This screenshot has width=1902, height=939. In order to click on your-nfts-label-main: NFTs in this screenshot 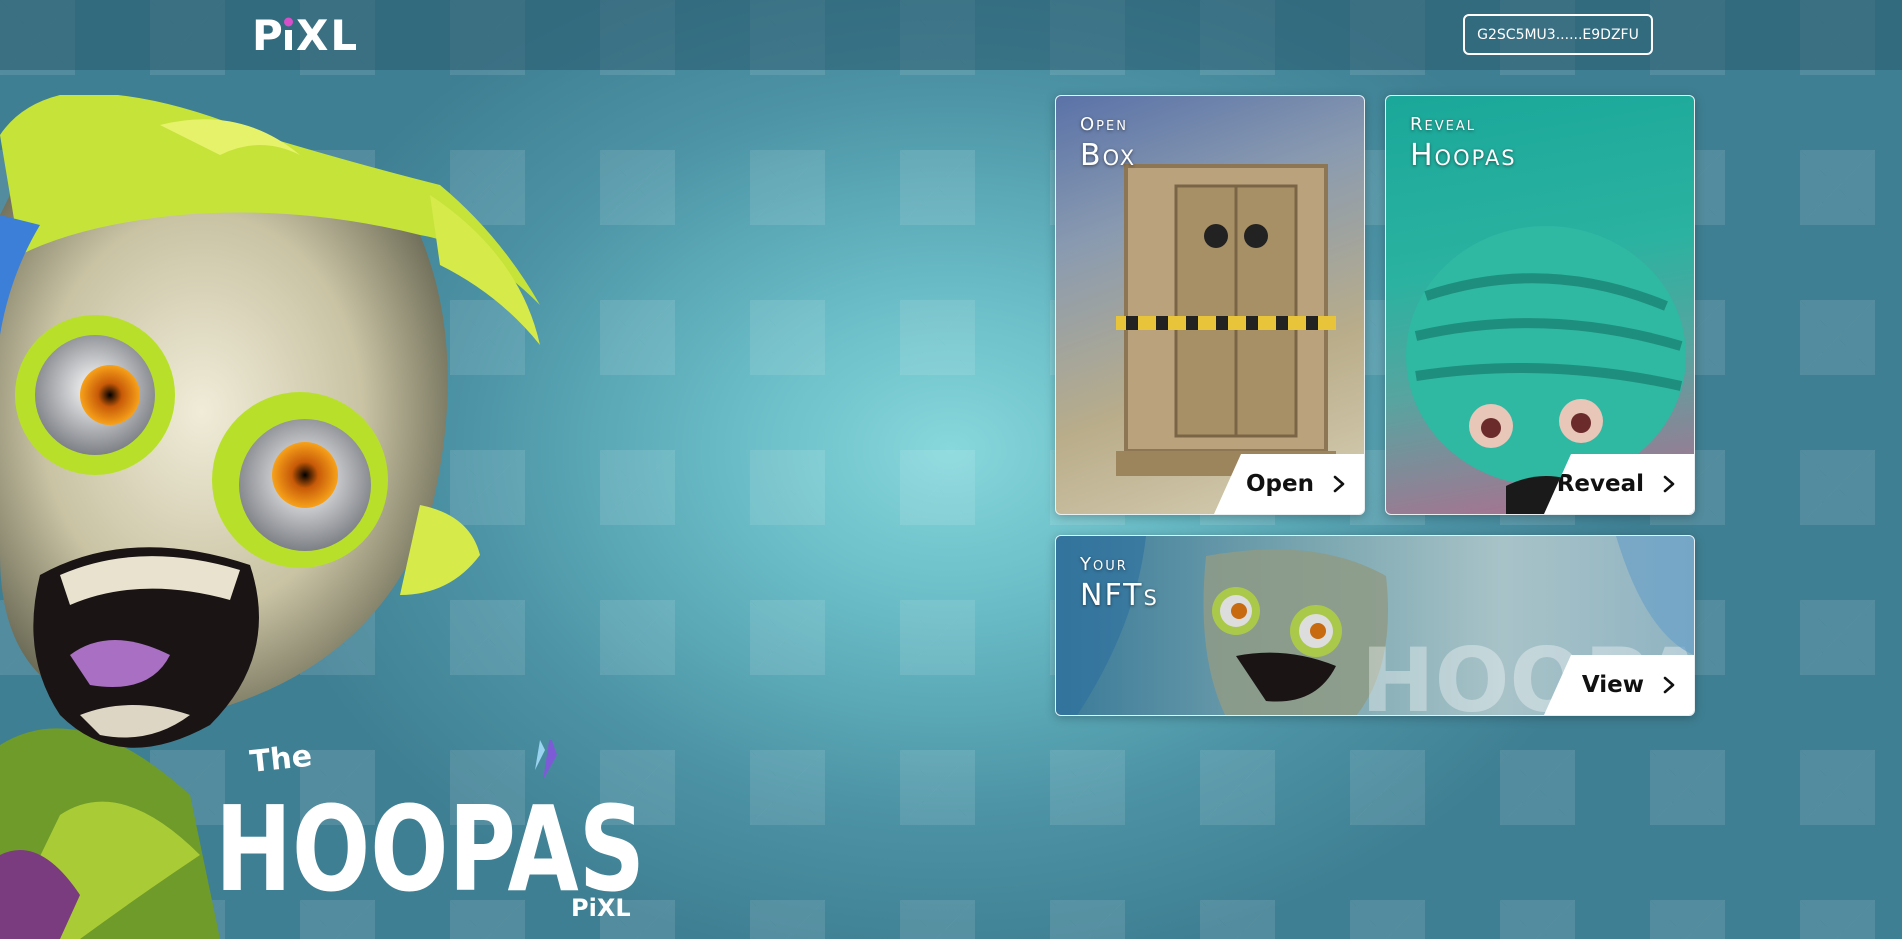, I will do `click(1119, 595)`.